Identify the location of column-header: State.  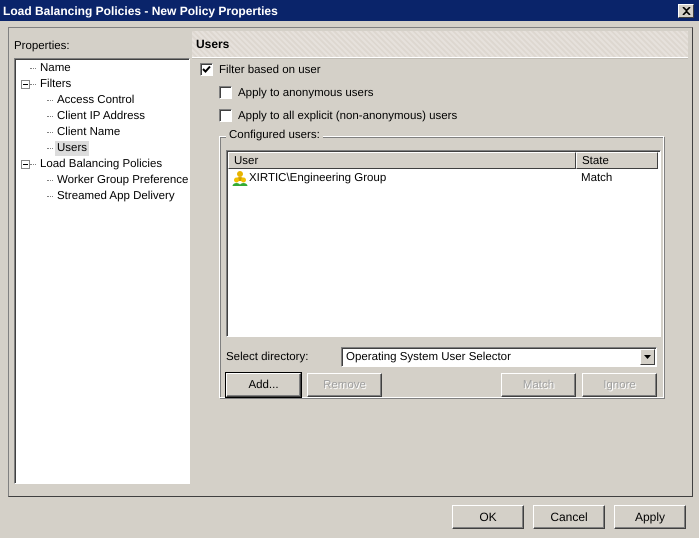
(617, 160).